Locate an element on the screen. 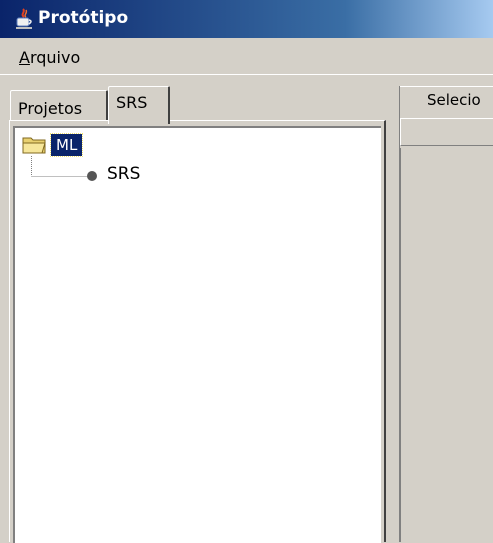  title-bar: Protótipo is located at coordinates (246, 19).